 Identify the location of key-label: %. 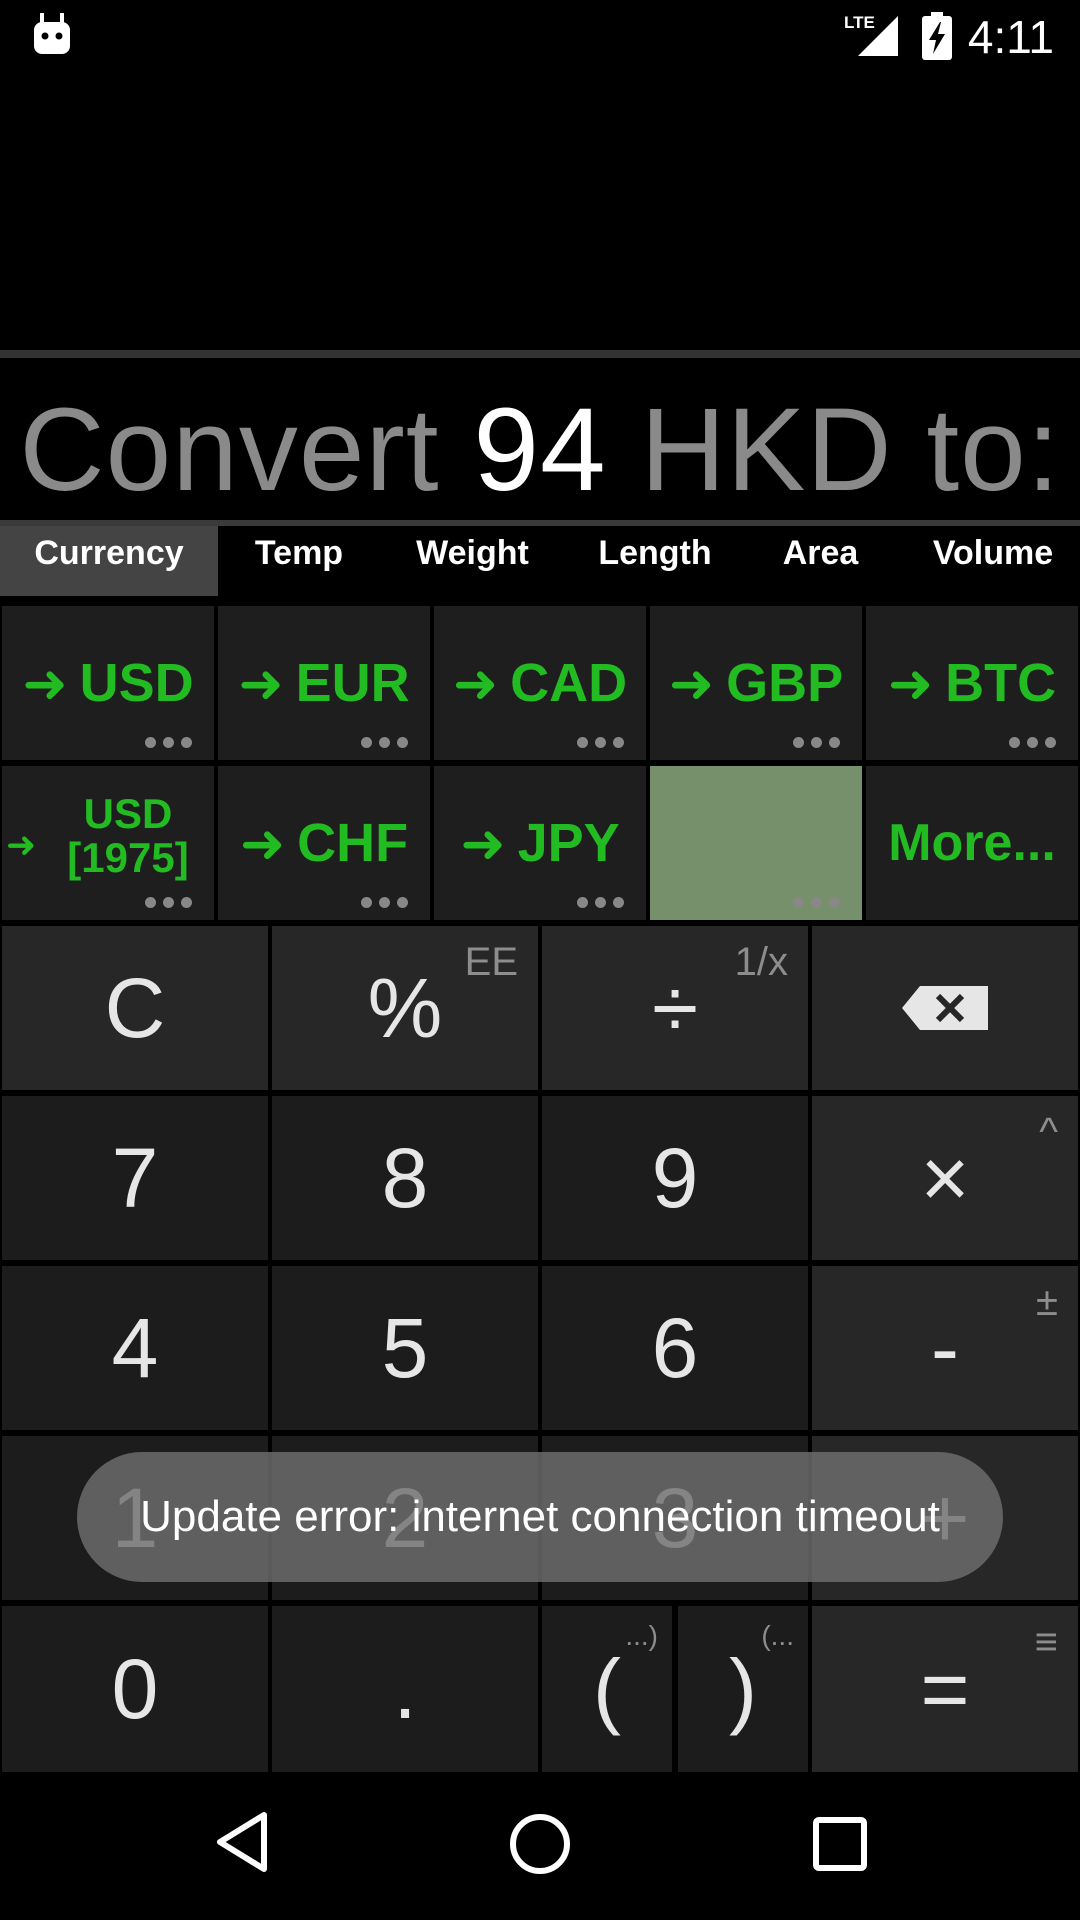
(405, 1007).